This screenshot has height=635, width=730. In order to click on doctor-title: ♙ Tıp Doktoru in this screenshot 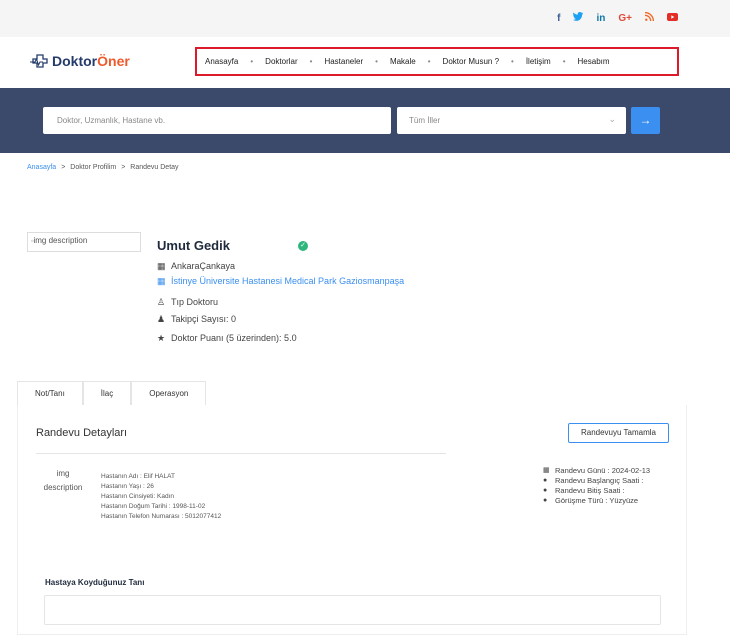, I will do `click(187, 302)`.